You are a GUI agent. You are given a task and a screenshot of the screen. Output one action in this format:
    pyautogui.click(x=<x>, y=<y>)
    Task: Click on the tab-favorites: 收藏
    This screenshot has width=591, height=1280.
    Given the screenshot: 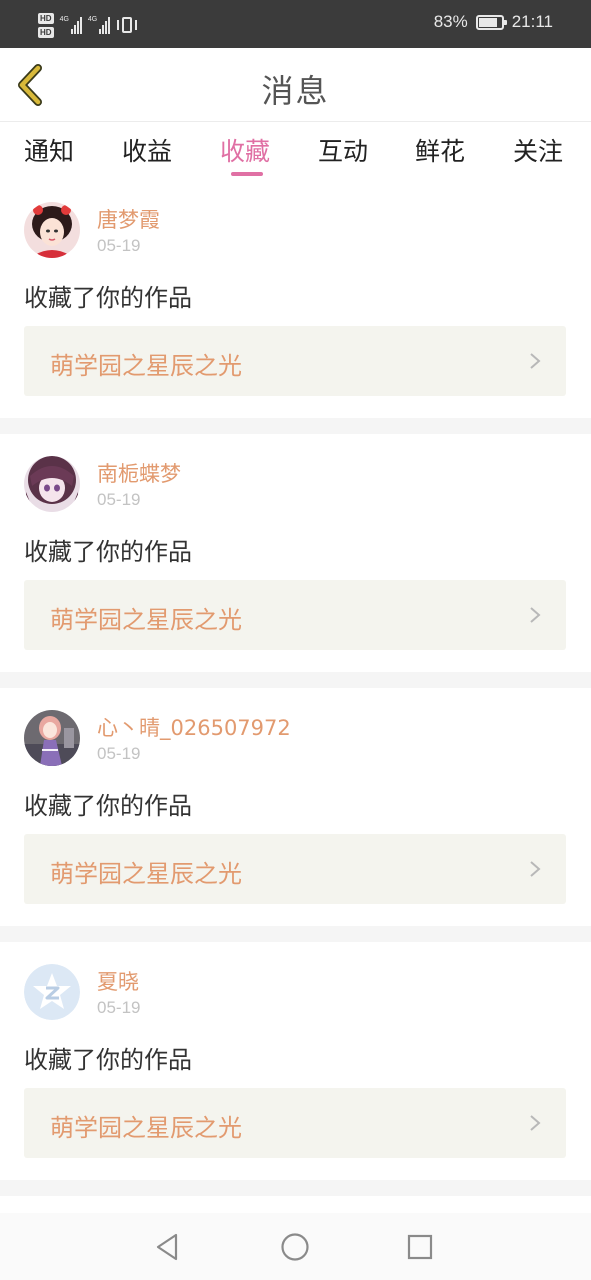 What is the action you would take?
    pyautogui.click(x=245, y=150)
    